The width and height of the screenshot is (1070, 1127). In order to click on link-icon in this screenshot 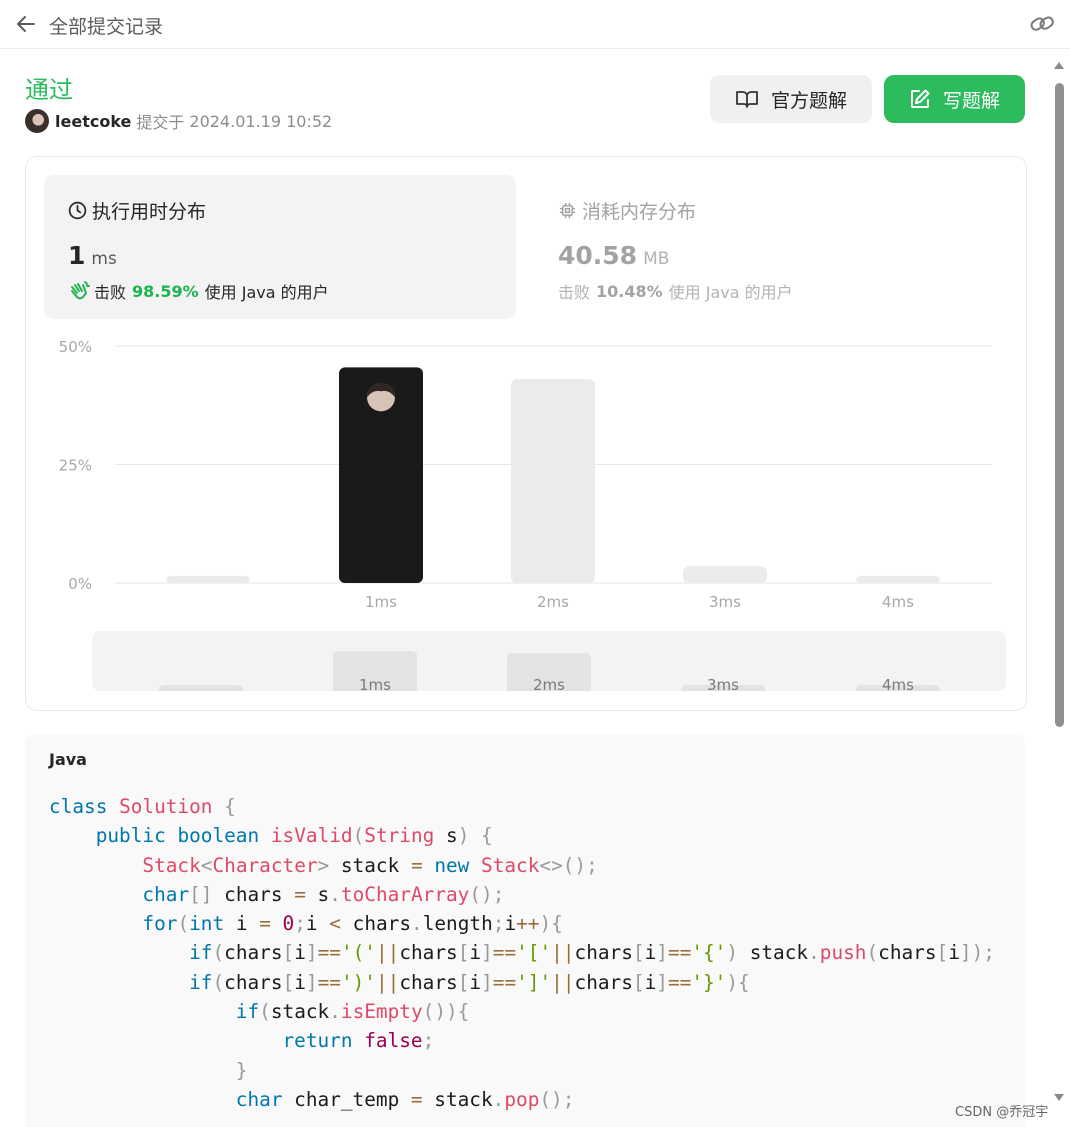, I will do `click(1042, 24)`.